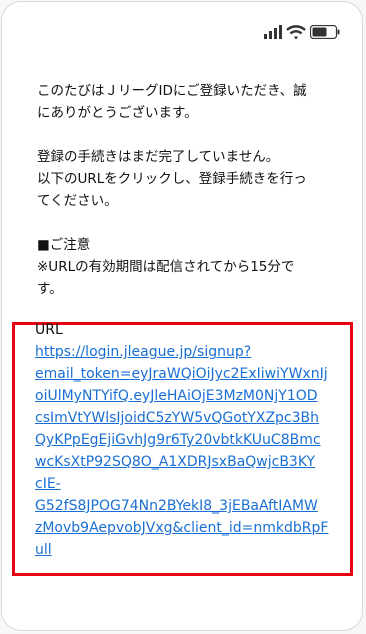 The image size is (366, 634). What do you see at coordinates (64, 245) in the screenshot?
I see `notice-heading: ■ご注意` at bounding box center [64, 245].